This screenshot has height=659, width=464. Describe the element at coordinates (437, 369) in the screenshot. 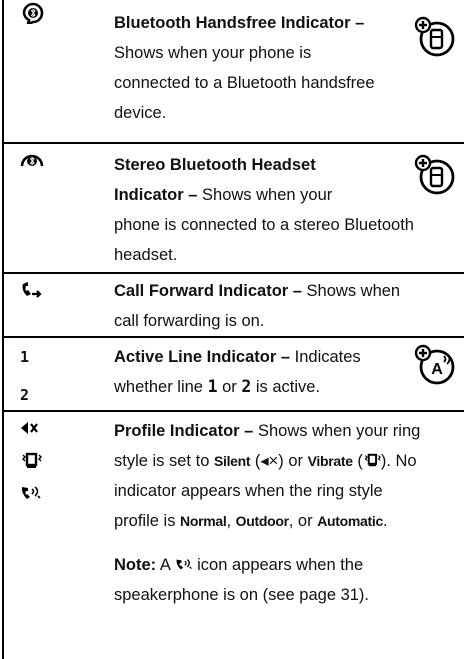

I see `svg-text: A` at that location.